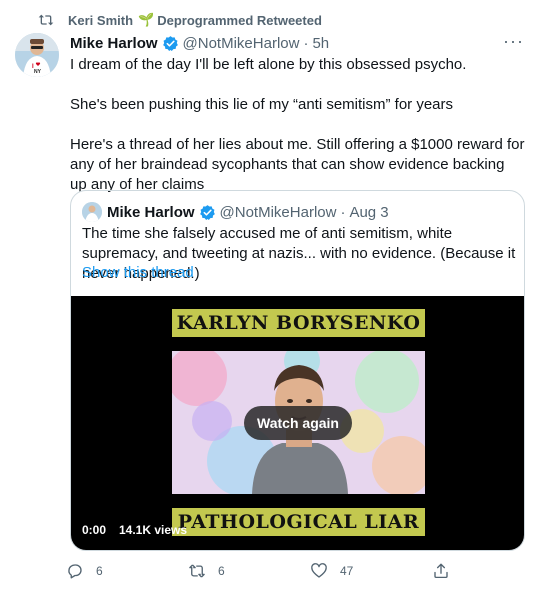 The height and width of the screenshot is (604, 538). Describe the element at coordinates (206, 571) in the screenshot. I see `retweet-button: 6` at that location.